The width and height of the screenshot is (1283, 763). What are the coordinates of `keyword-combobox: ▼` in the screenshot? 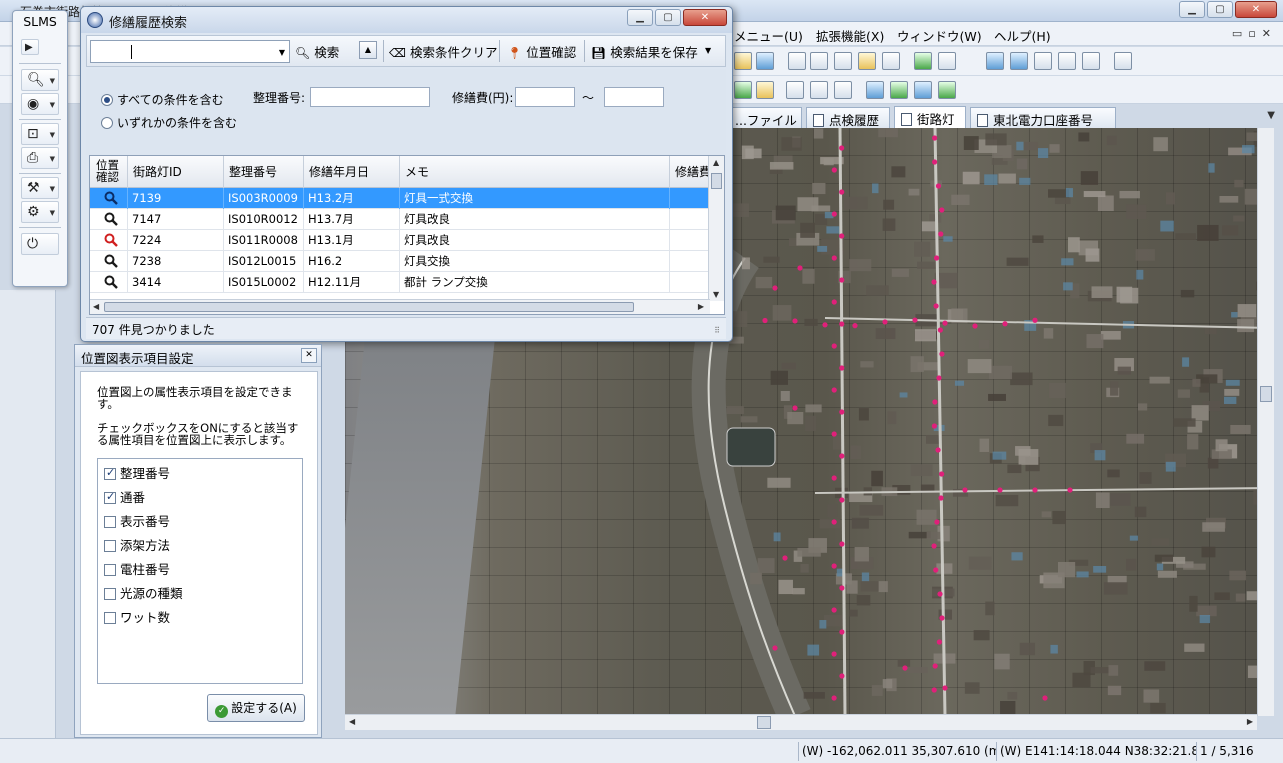 It's located at (190, 51).